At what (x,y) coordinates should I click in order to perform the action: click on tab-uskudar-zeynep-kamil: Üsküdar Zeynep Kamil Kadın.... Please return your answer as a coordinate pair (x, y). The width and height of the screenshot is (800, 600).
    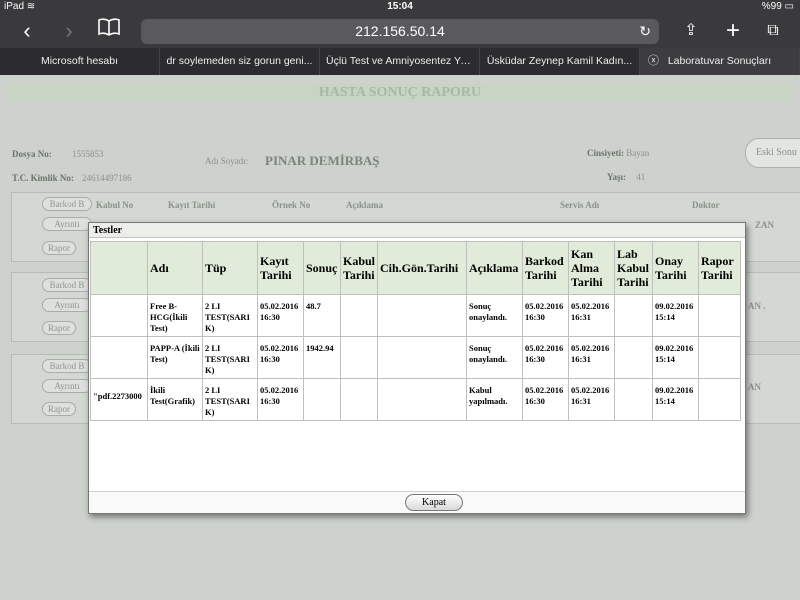
    Looking at the image, I should click on (560, 61).